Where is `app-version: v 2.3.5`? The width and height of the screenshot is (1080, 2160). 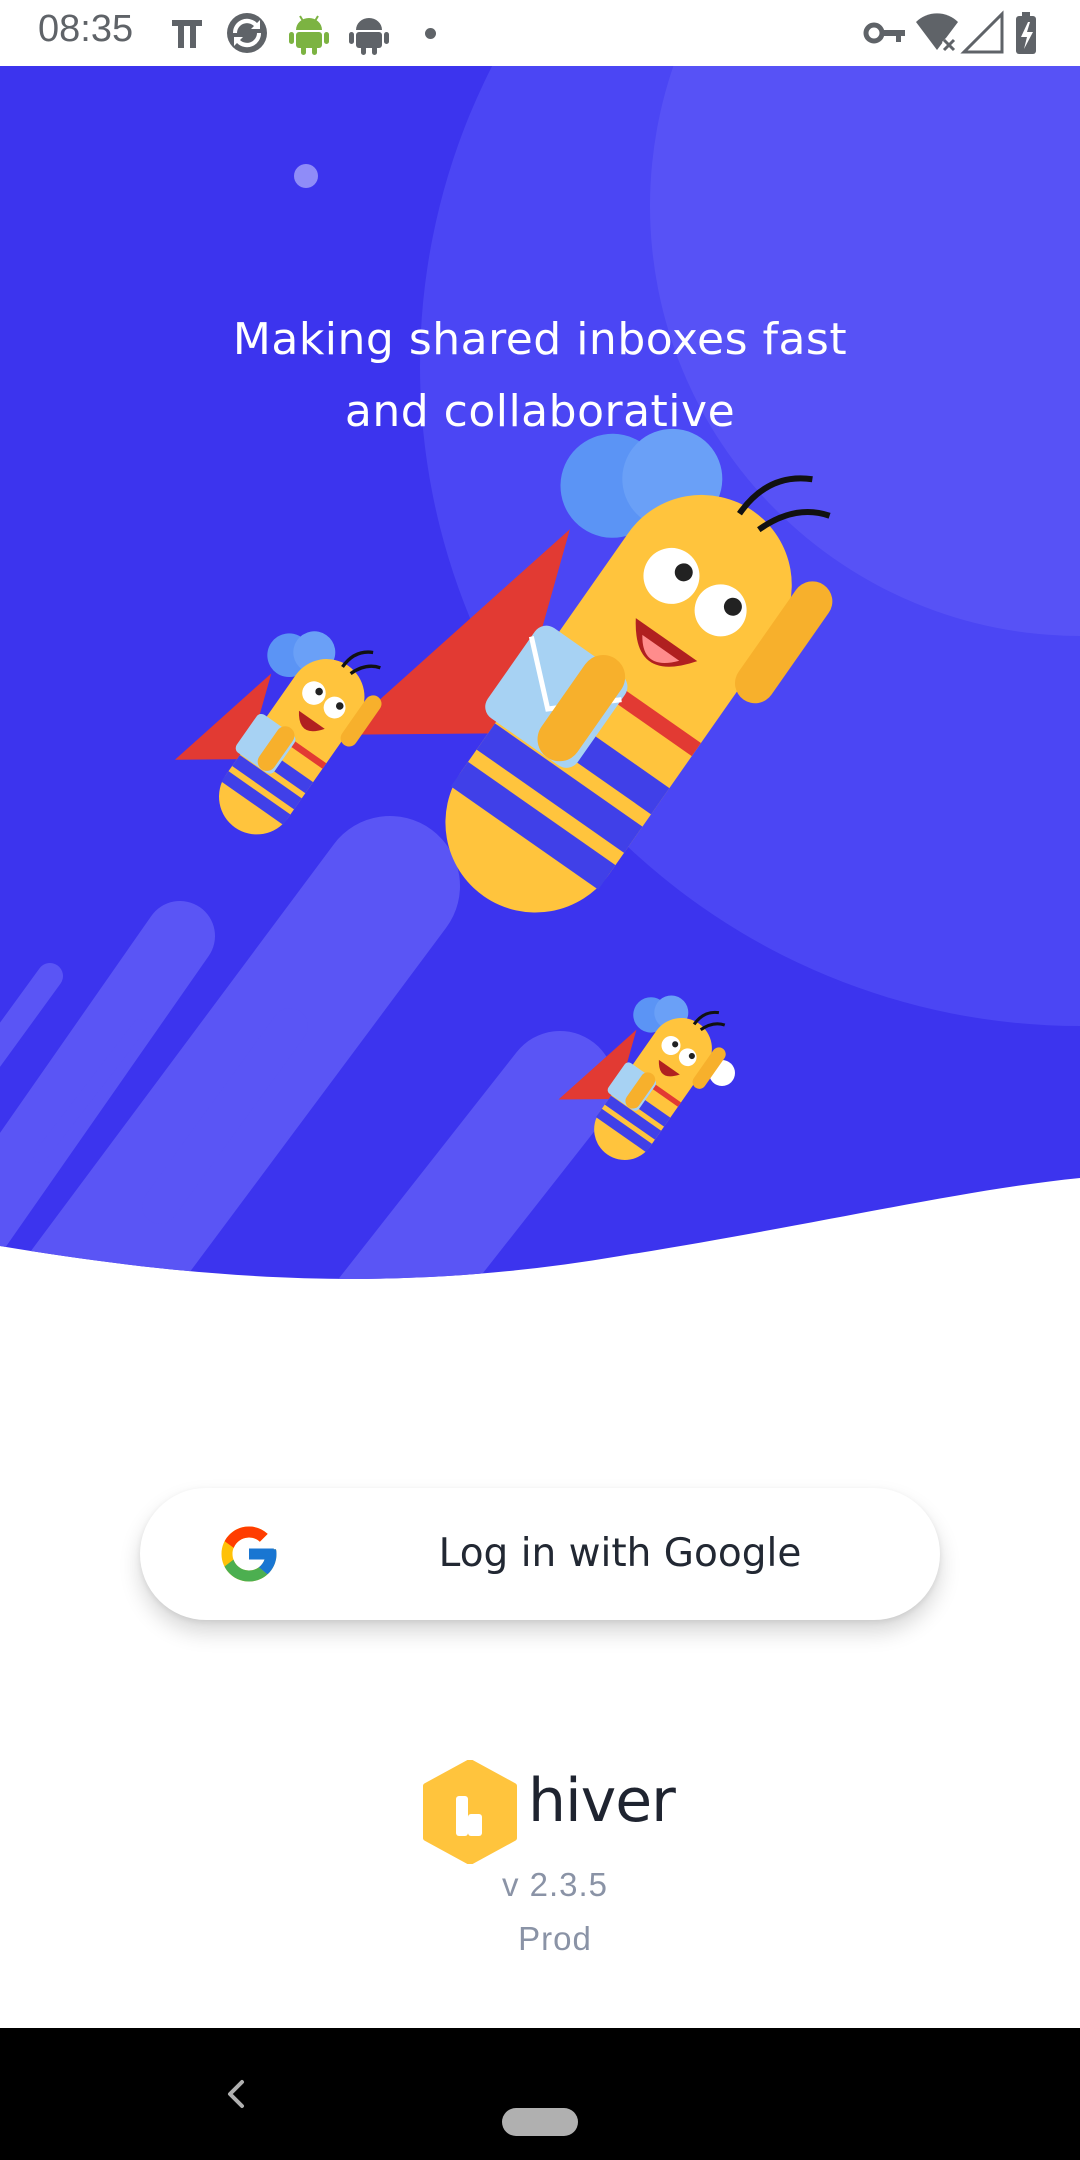 app-version: v 2.3.5 is located at coordinates (555, 1884).